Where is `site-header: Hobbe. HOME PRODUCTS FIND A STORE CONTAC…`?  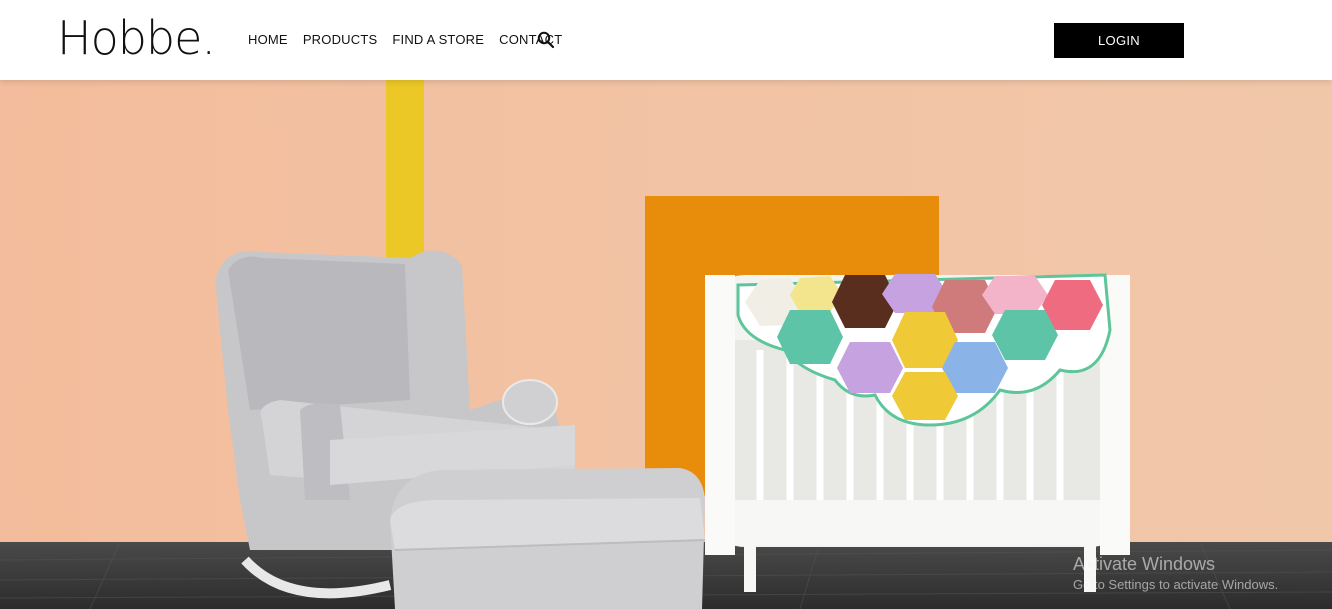
site-header: Hobbe. HOME PRODUCTS FIND A STORE CONTAC… is located at coordinates (666, 40).